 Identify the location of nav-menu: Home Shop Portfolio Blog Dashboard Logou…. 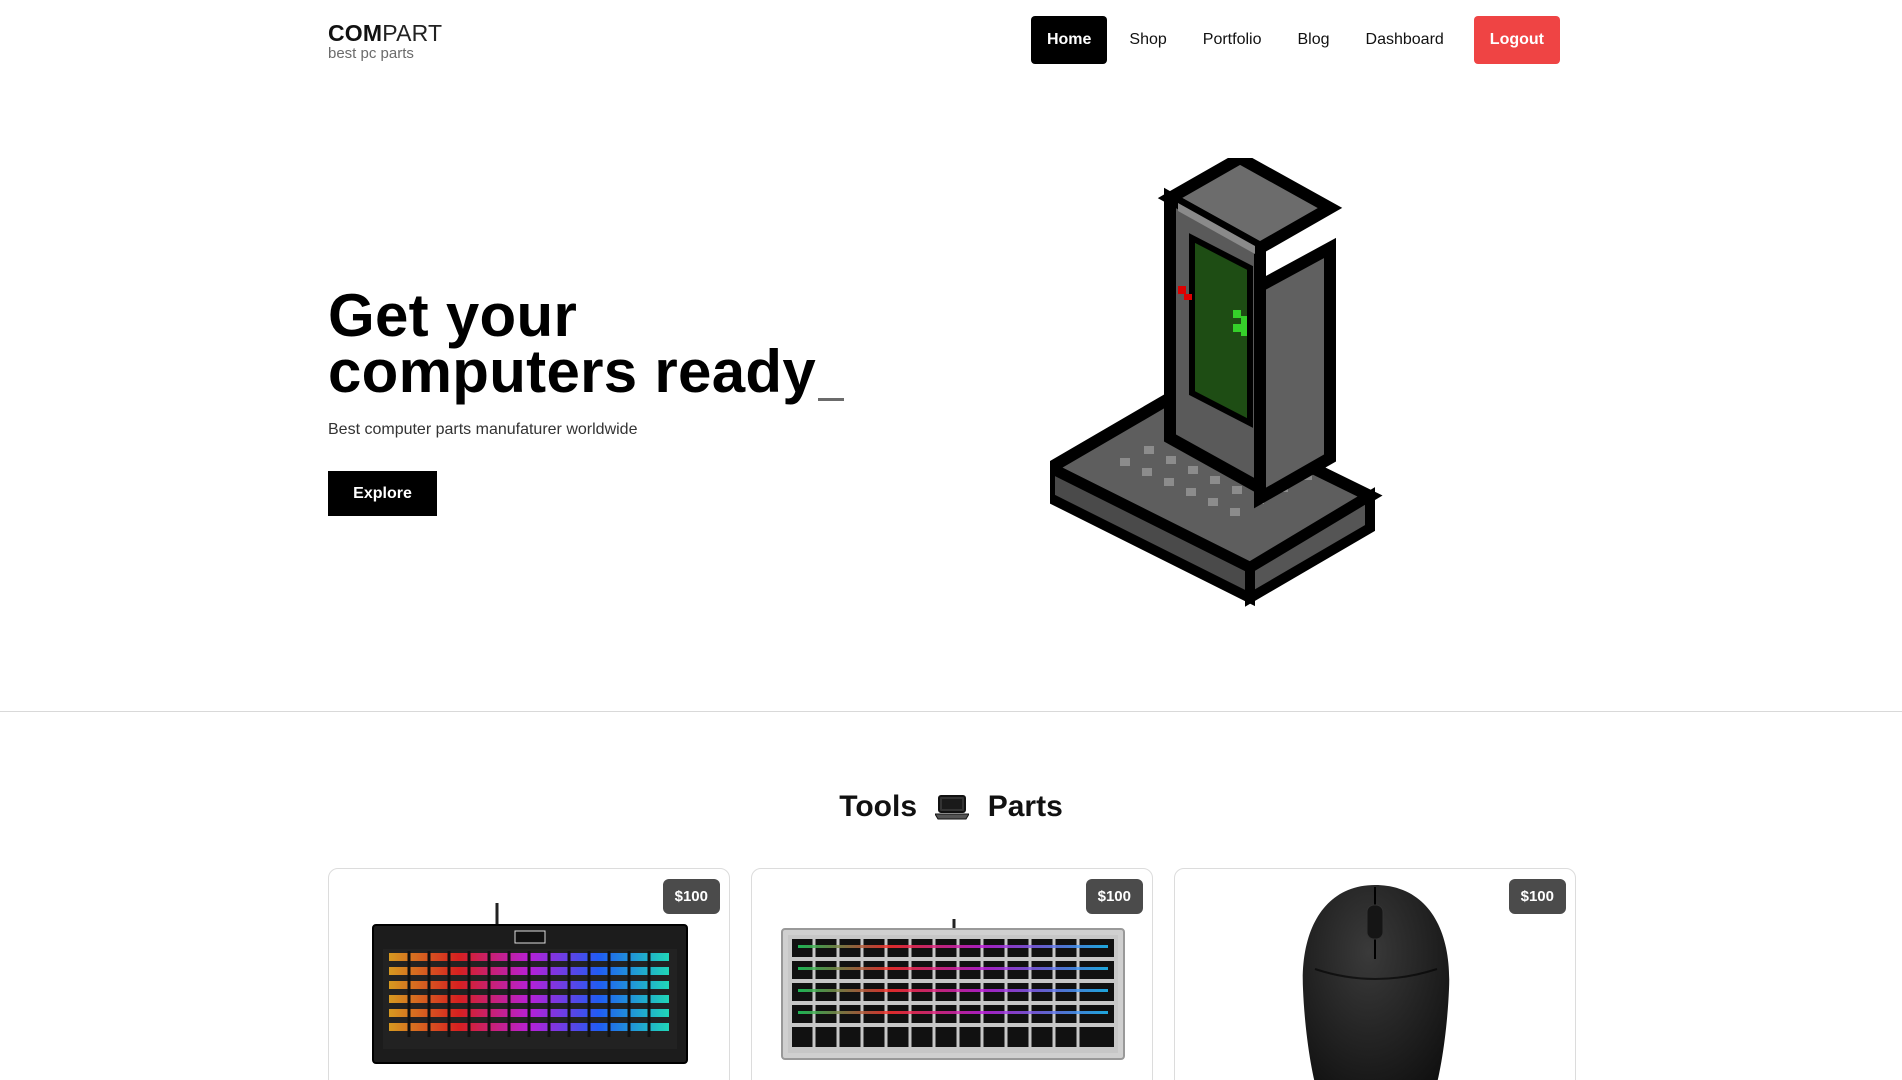
(1295, 40).